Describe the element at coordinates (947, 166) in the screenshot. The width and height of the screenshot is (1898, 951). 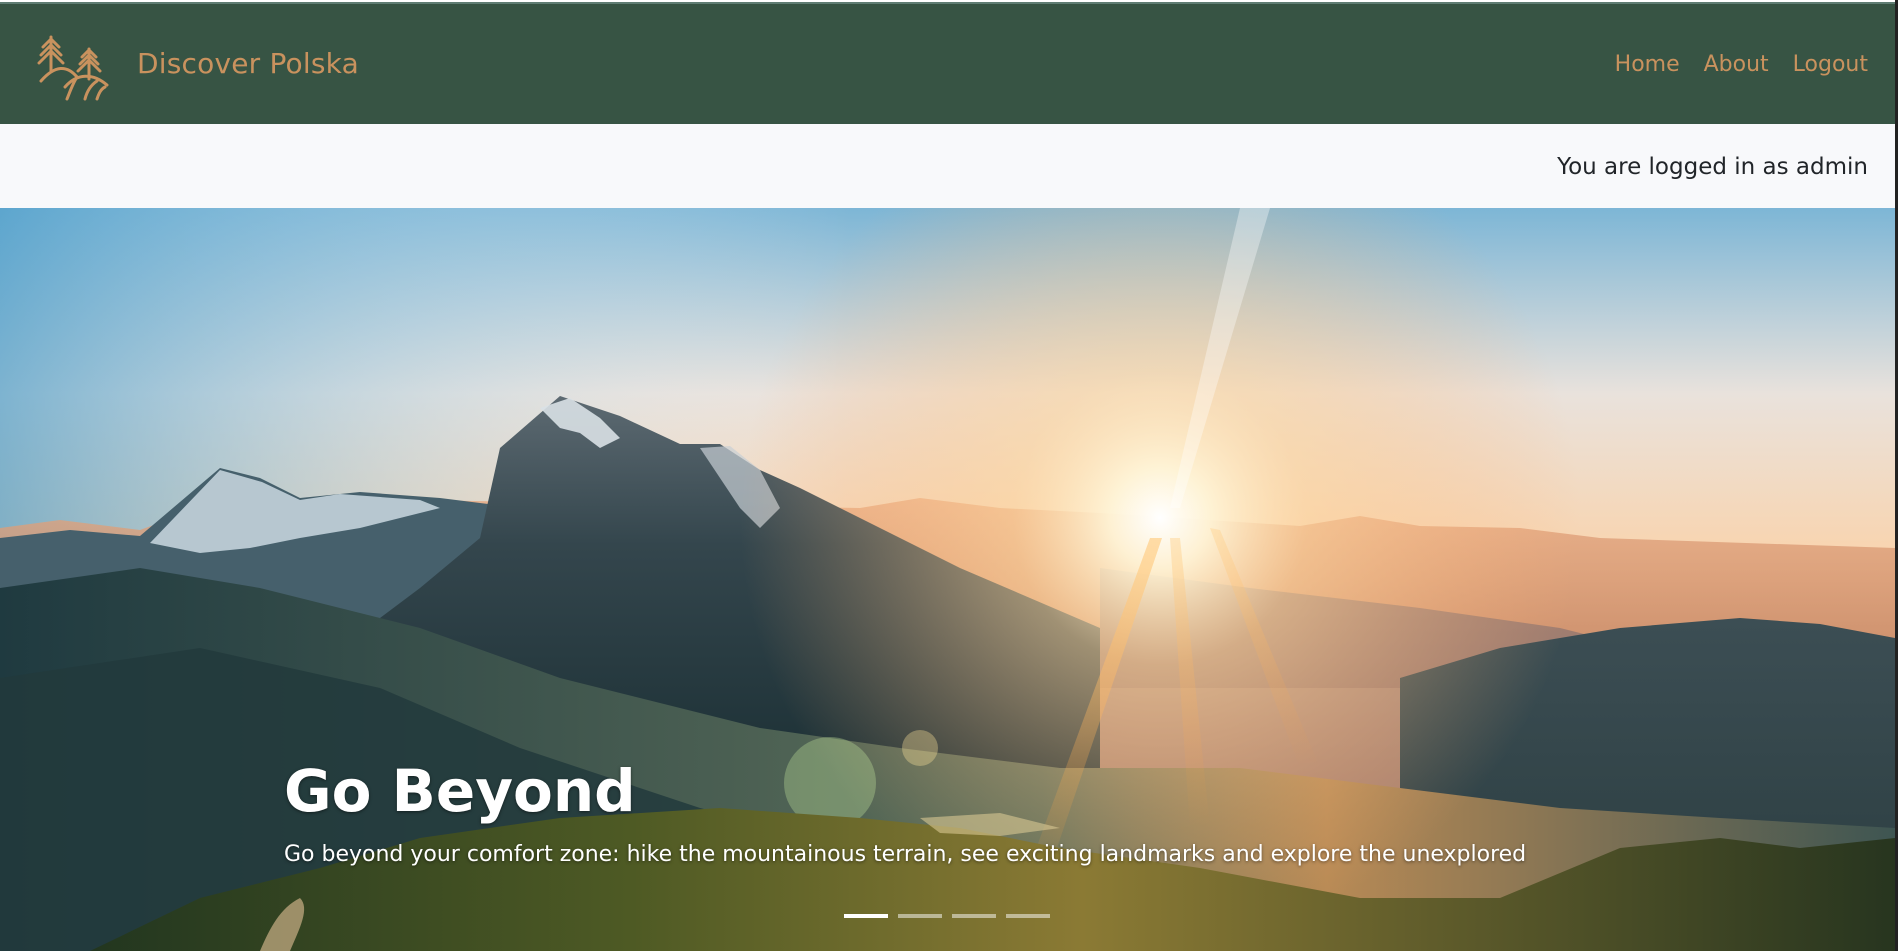
I see `login-status-bar: You are logged in as admin` at that location.